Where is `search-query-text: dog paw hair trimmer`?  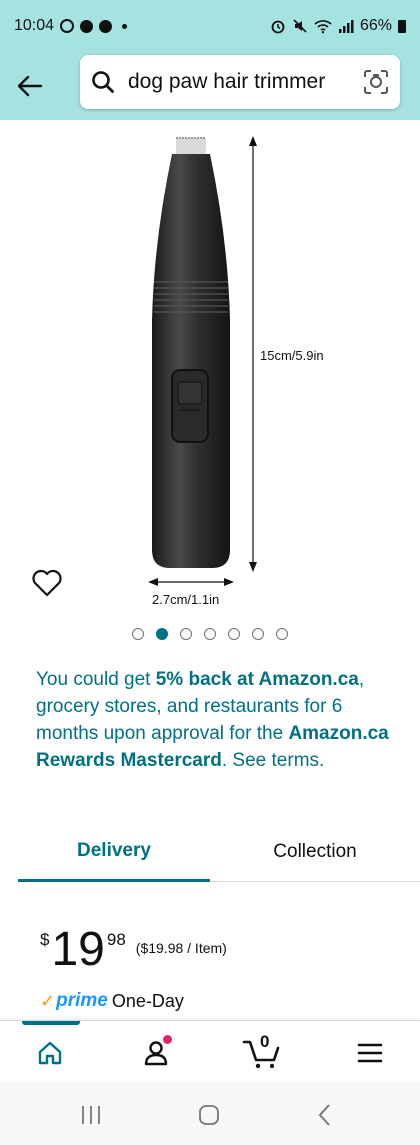
search-query-text: dog paw hair trimmer is located at coordinates (227, 81).